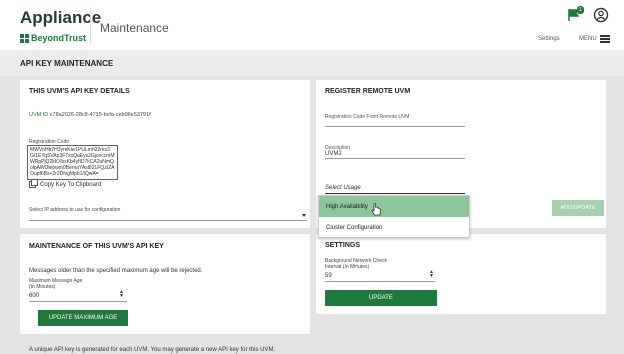 Image resolution: width=624 pixels, height=354 pixels. What do you see at coordinates (333, 154) in the screenshot?
I see `description-input: UVM2` at bounding box center [333, 154].